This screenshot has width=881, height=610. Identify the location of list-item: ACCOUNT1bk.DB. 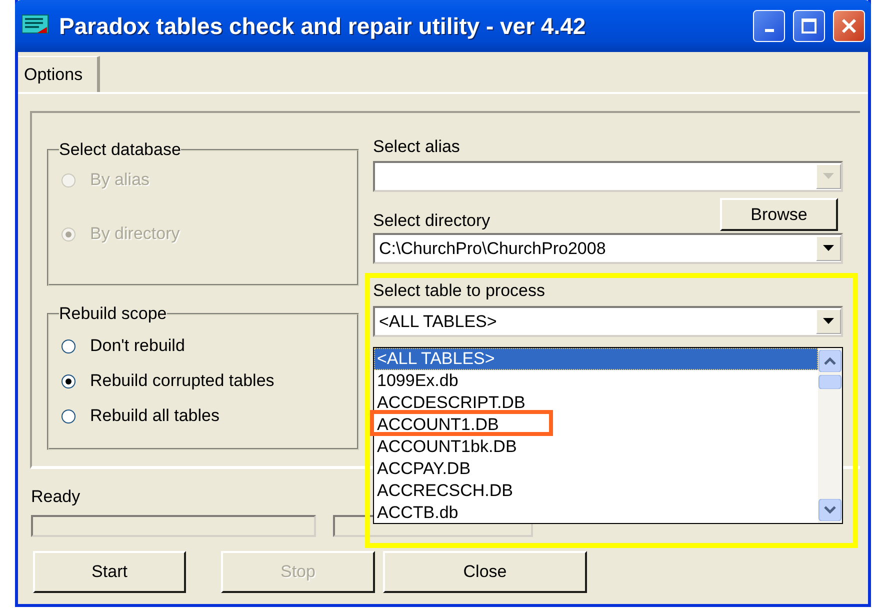
(596, 447).